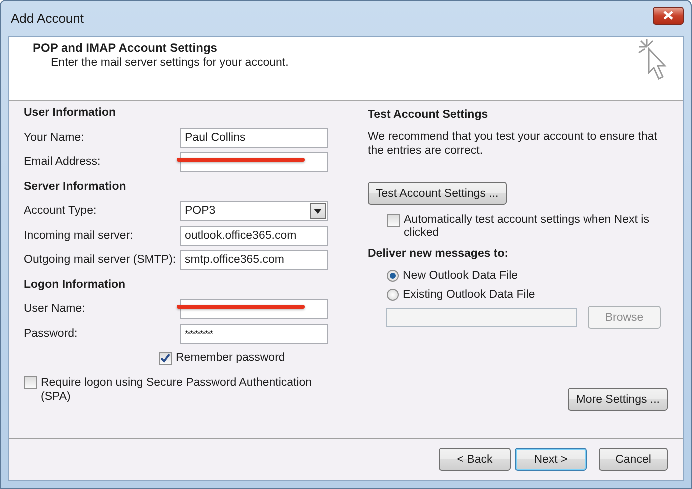 This screenshot has width=692, height=489. I want to click on text-field: outlook.office365.com, so click(254, 236).